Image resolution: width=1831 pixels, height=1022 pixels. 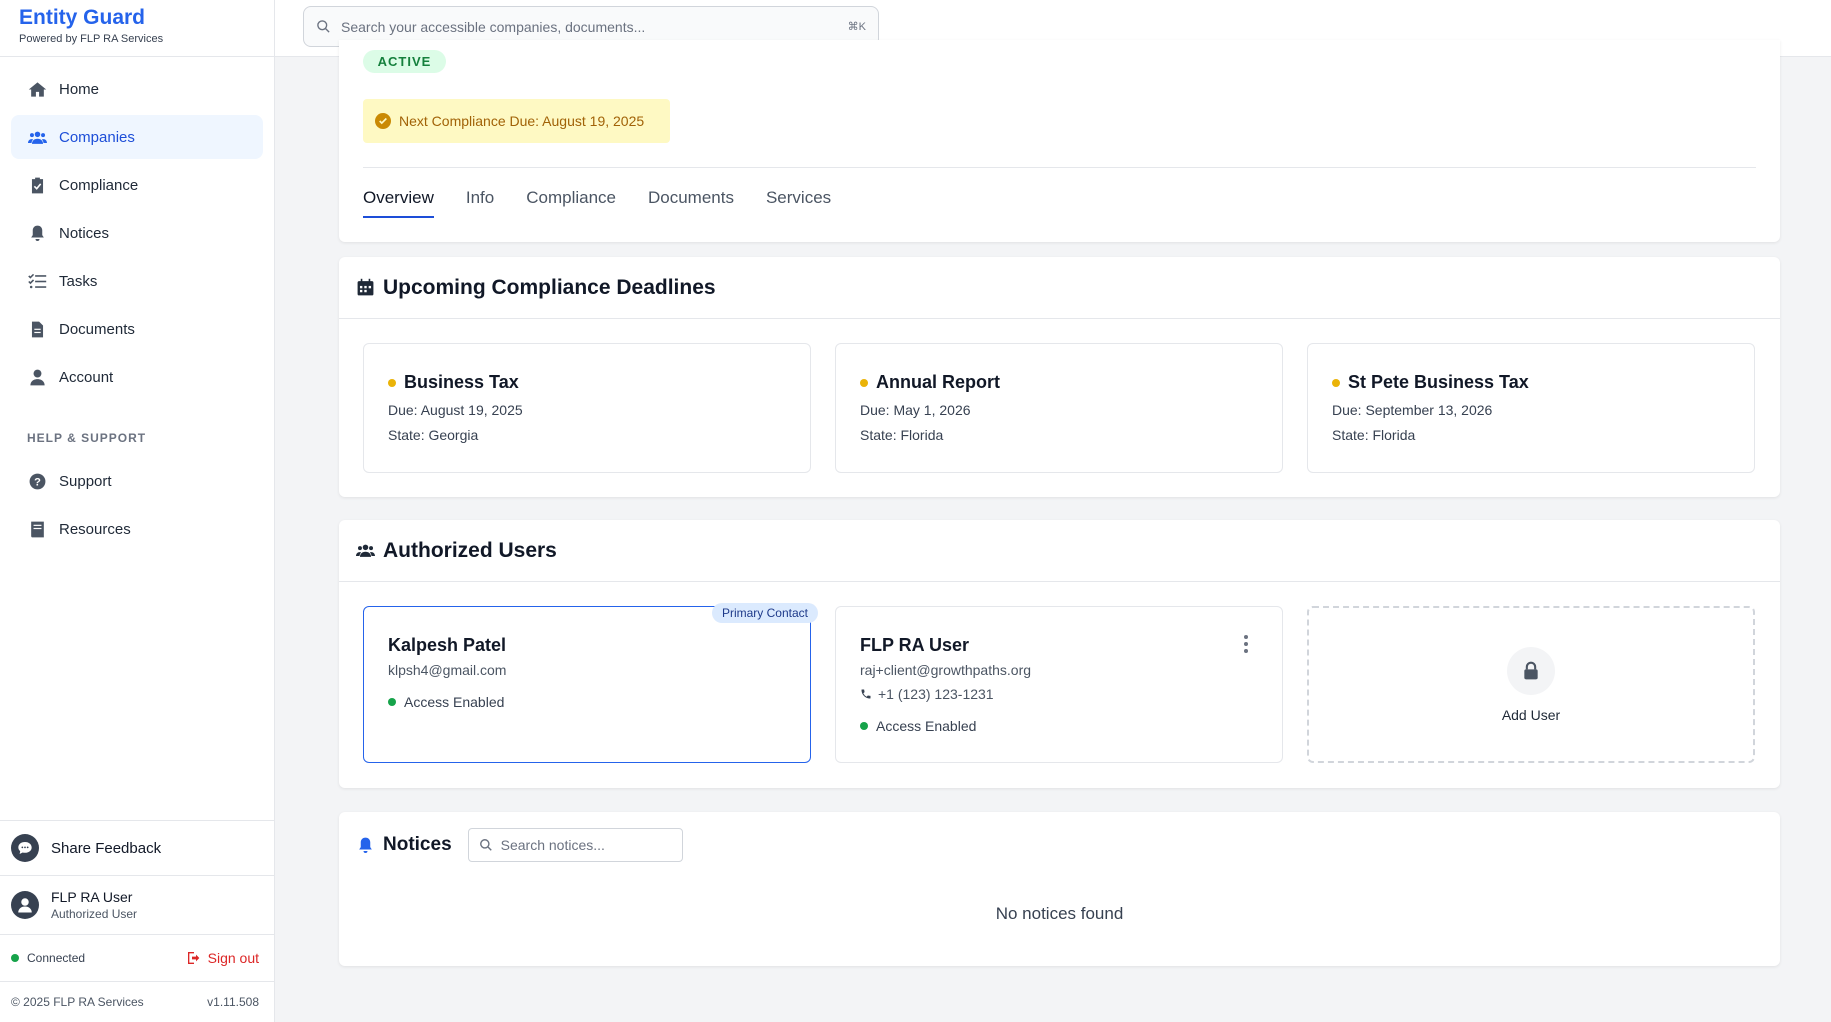 What do you see at coordinates (549, 287) in the screenshot?
I see `deadlines-title: Upcoming Compliance Deadlines` at bounding box center [549, 287].